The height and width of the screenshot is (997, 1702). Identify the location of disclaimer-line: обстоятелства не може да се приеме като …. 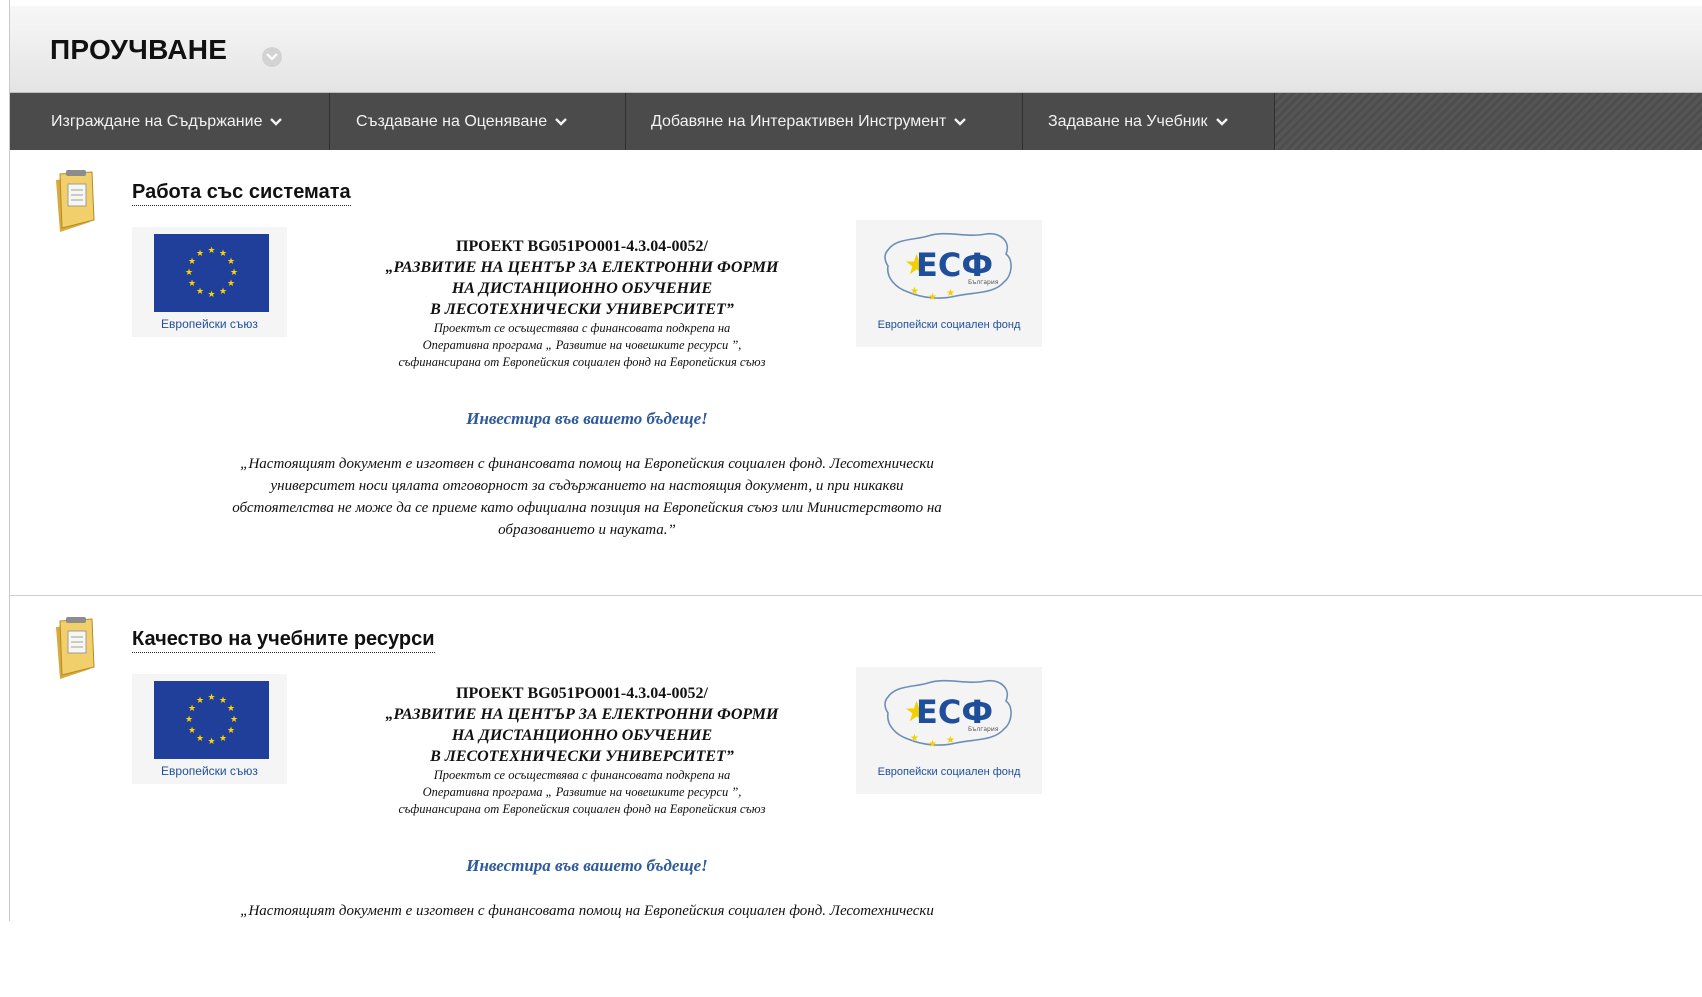
(587, 508).